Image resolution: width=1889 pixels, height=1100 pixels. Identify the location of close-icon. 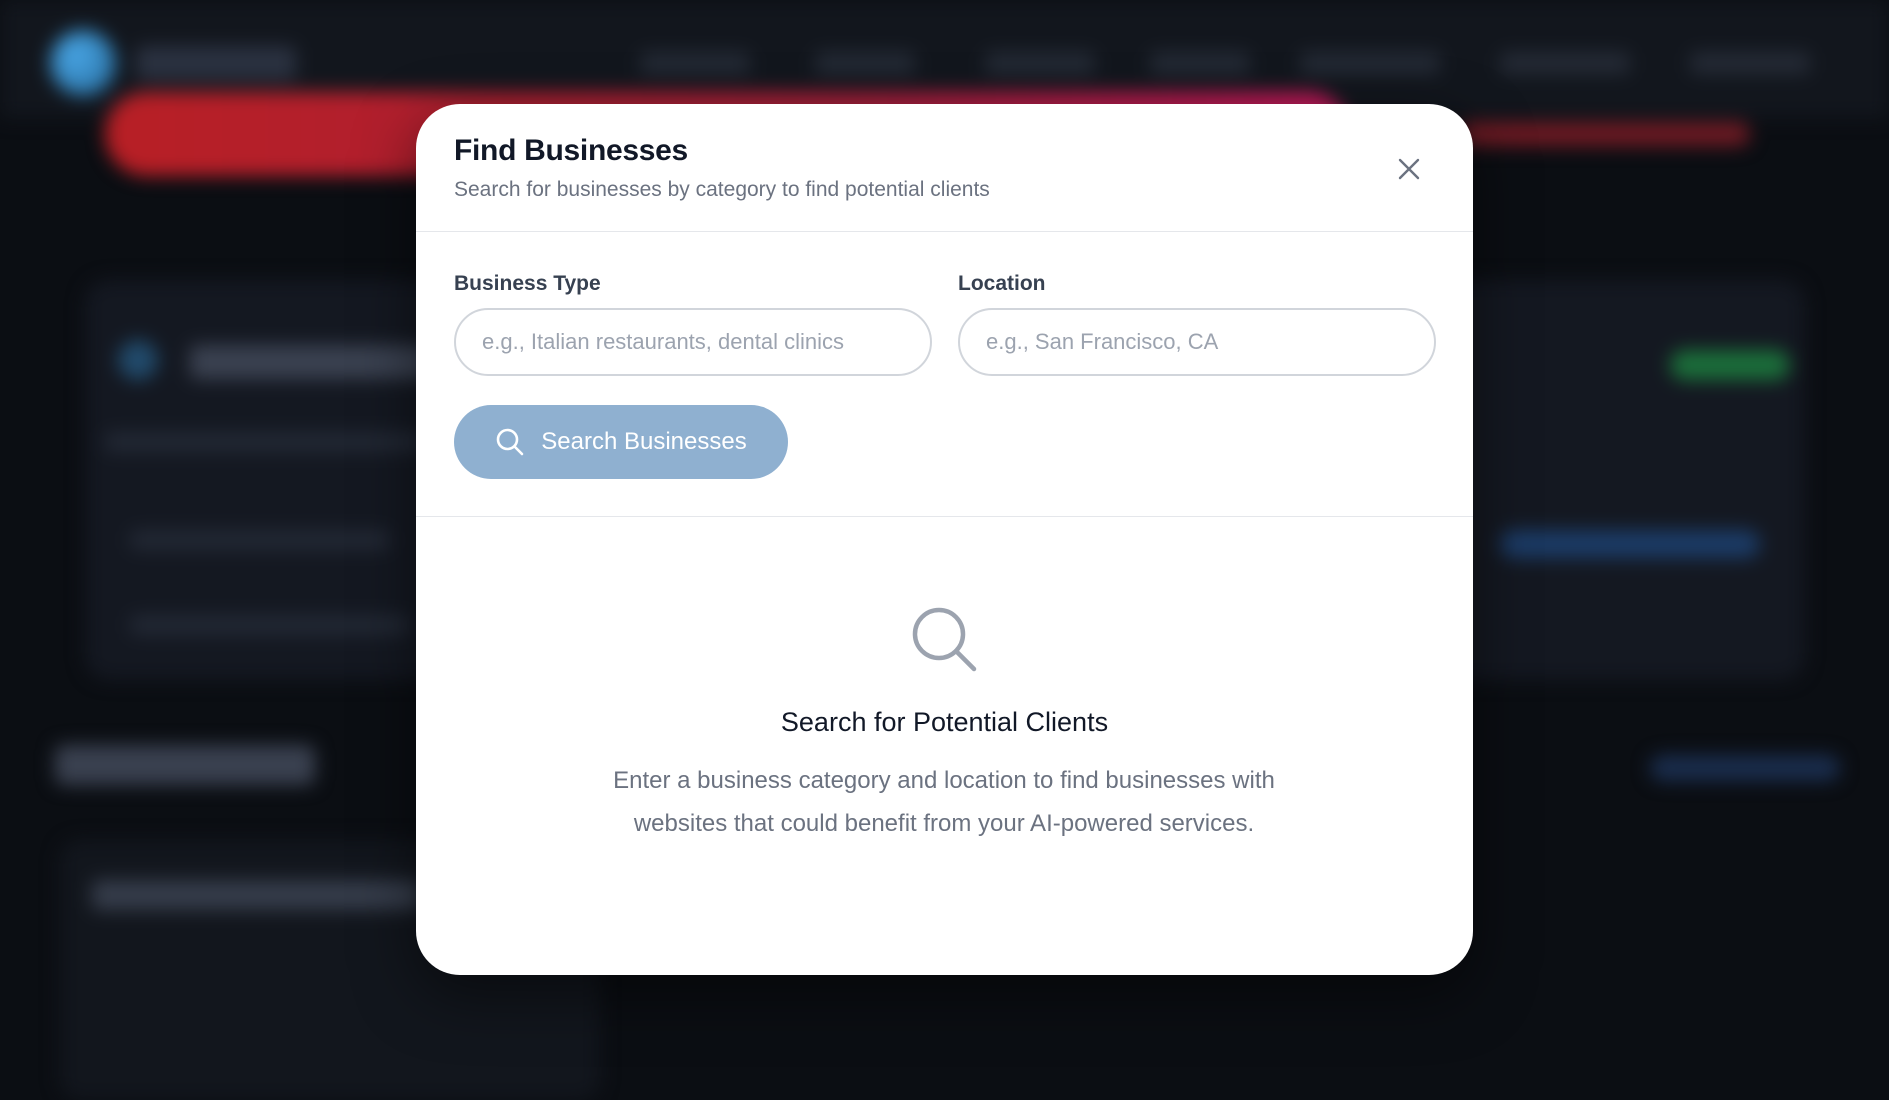
(1409, 169).